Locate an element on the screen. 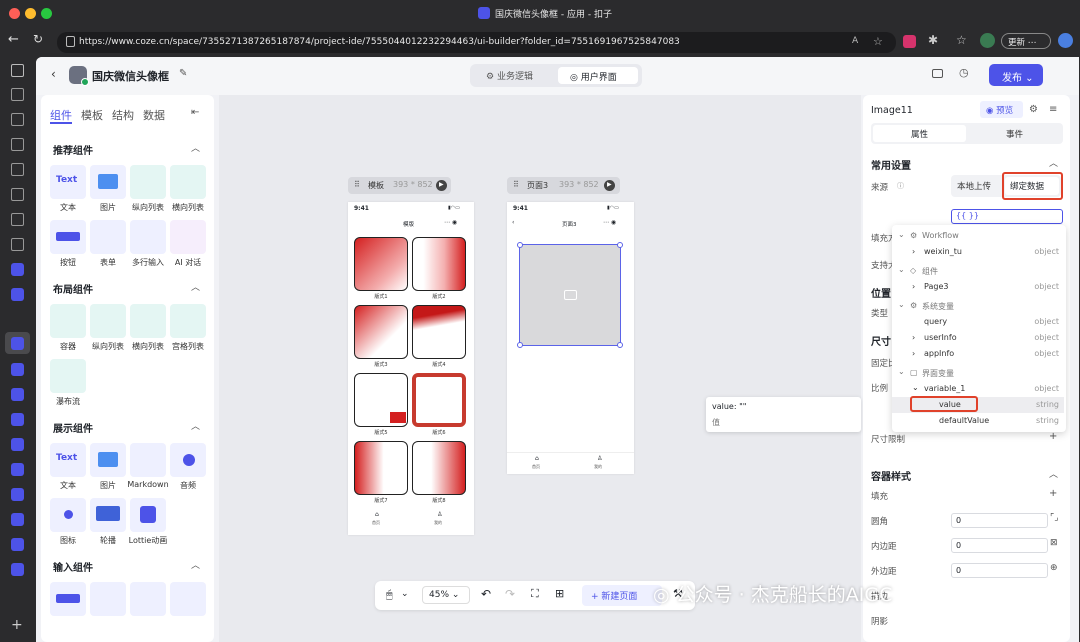 The height and width of the screenshot is (642, 1080). dropdown-item: › userInfo object is located at coordinates (978, 338).